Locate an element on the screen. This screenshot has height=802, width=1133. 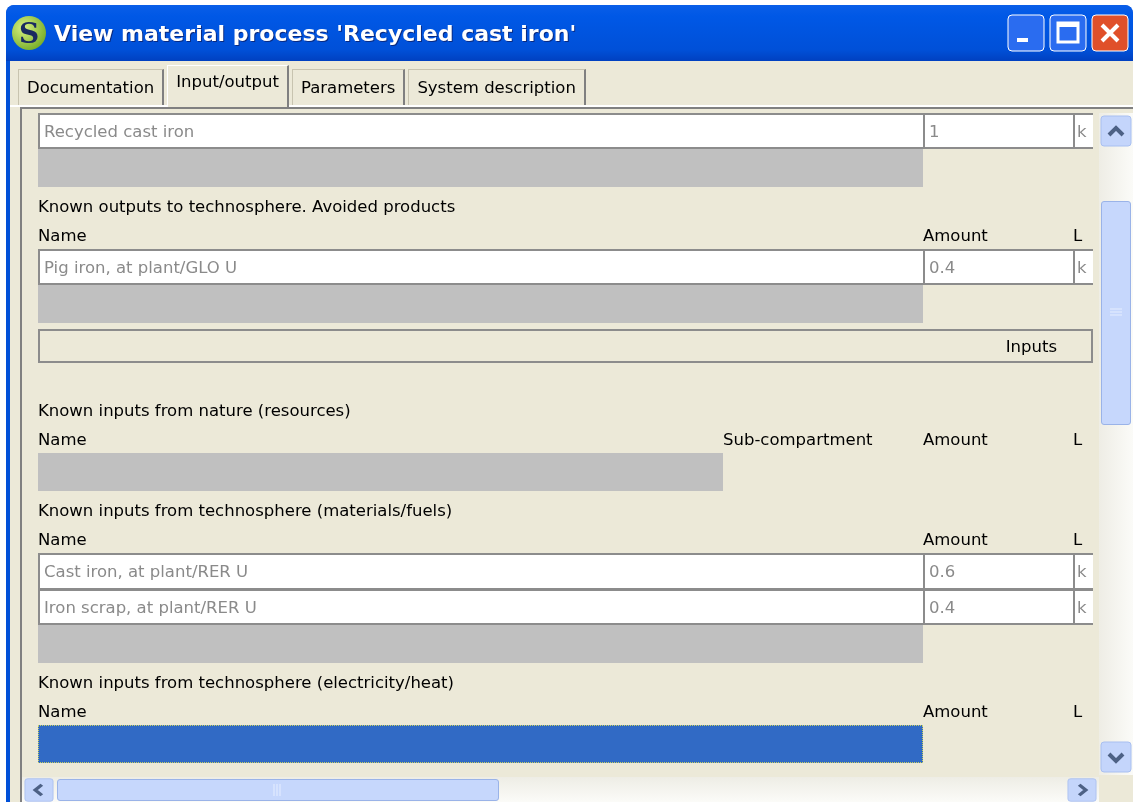
close-button is located at coordinates (1110, 33).